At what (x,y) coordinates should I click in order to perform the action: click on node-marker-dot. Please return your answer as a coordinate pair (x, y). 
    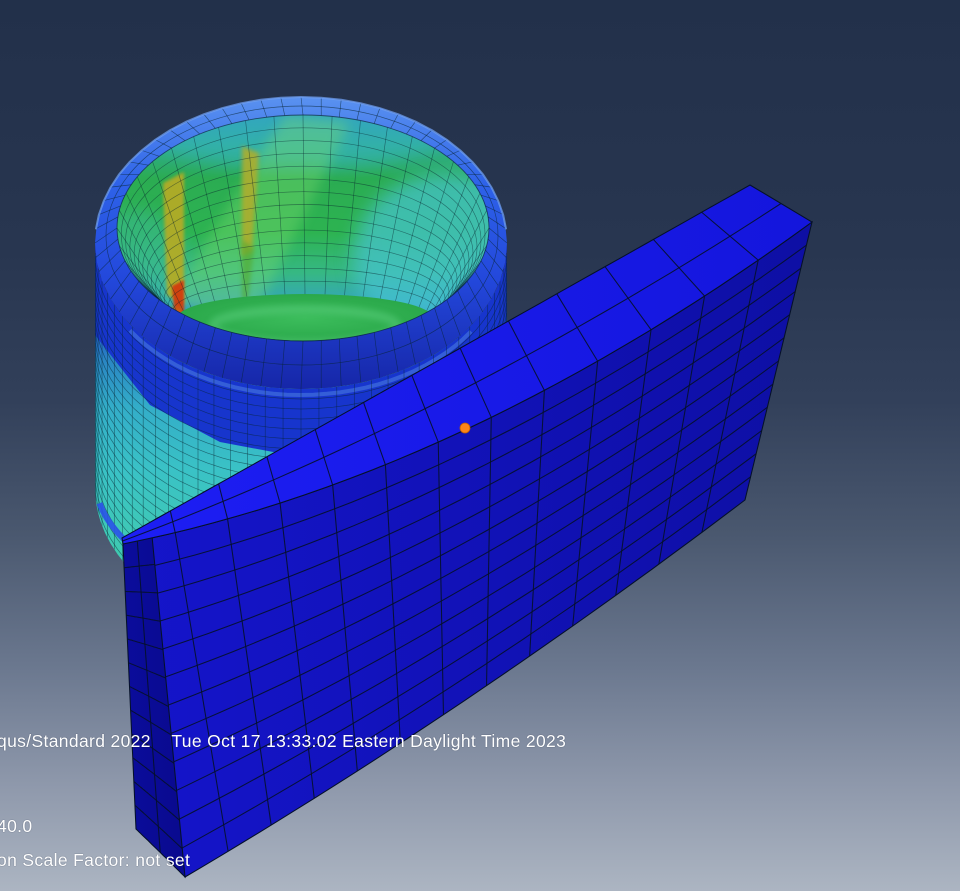
    Looking at the image, I should click on (465, 428).